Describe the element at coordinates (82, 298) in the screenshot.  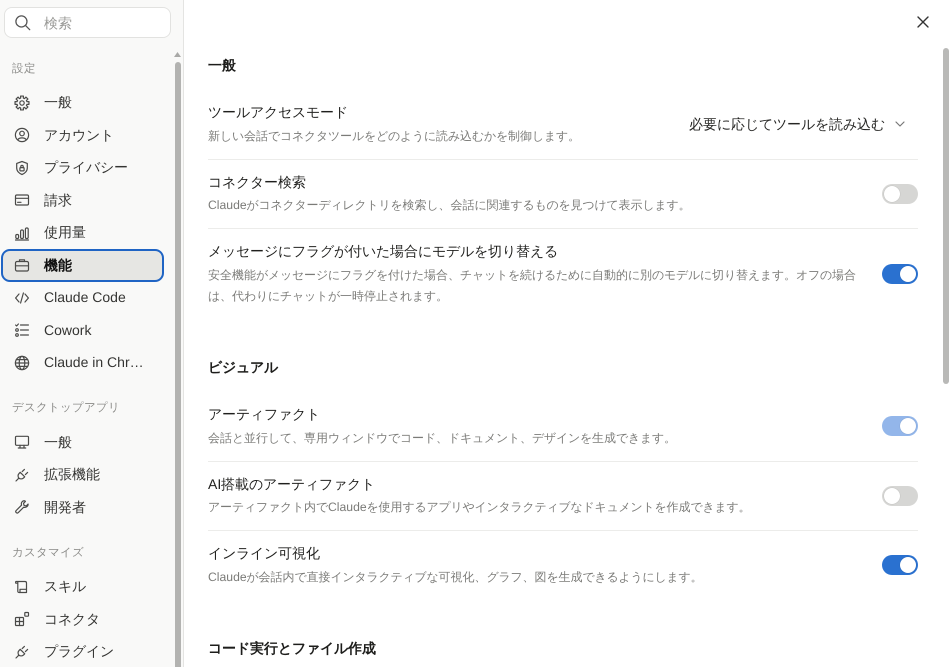
I see `sidebar-item: Claude Code` at that location.